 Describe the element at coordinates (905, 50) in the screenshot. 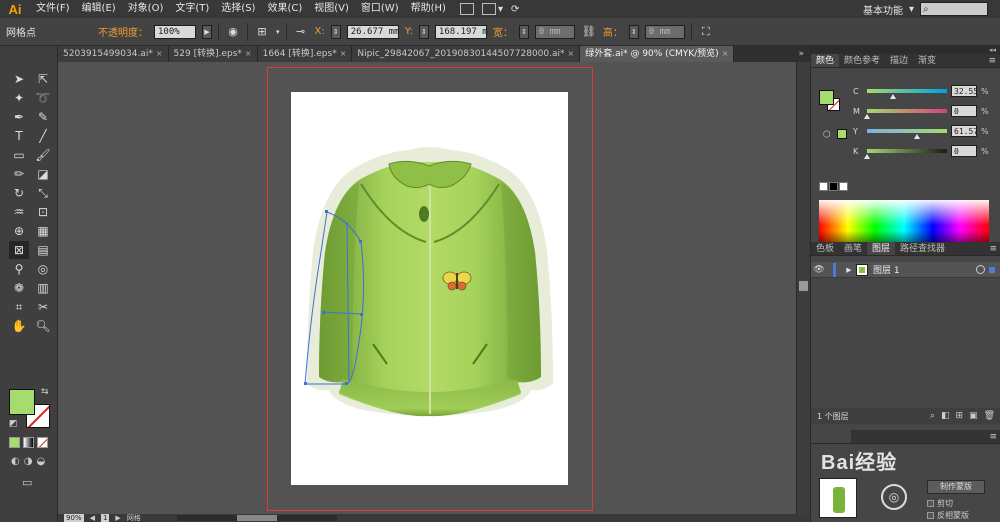

I see `dock-collapse-button: ◂◂` at that location.